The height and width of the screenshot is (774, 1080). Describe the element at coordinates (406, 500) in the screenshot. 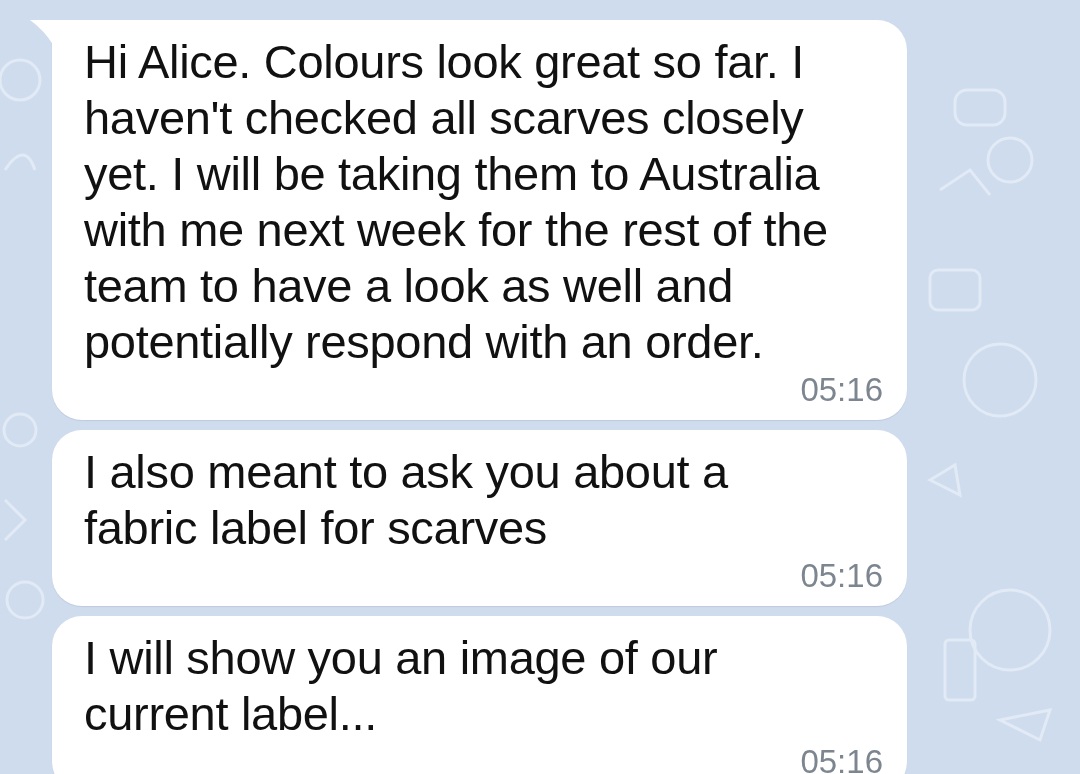

I see `message-text: I also meant to ask you about a fabric label for scarves` at that location.